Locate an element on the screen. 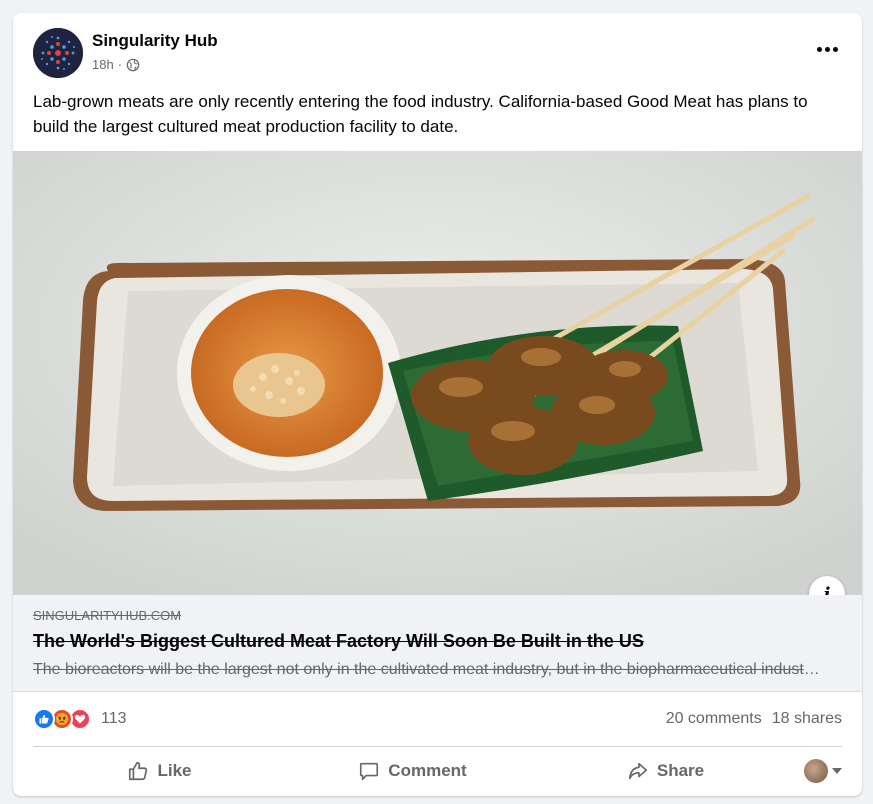  more-options-button is located at coordinates (827, 49).